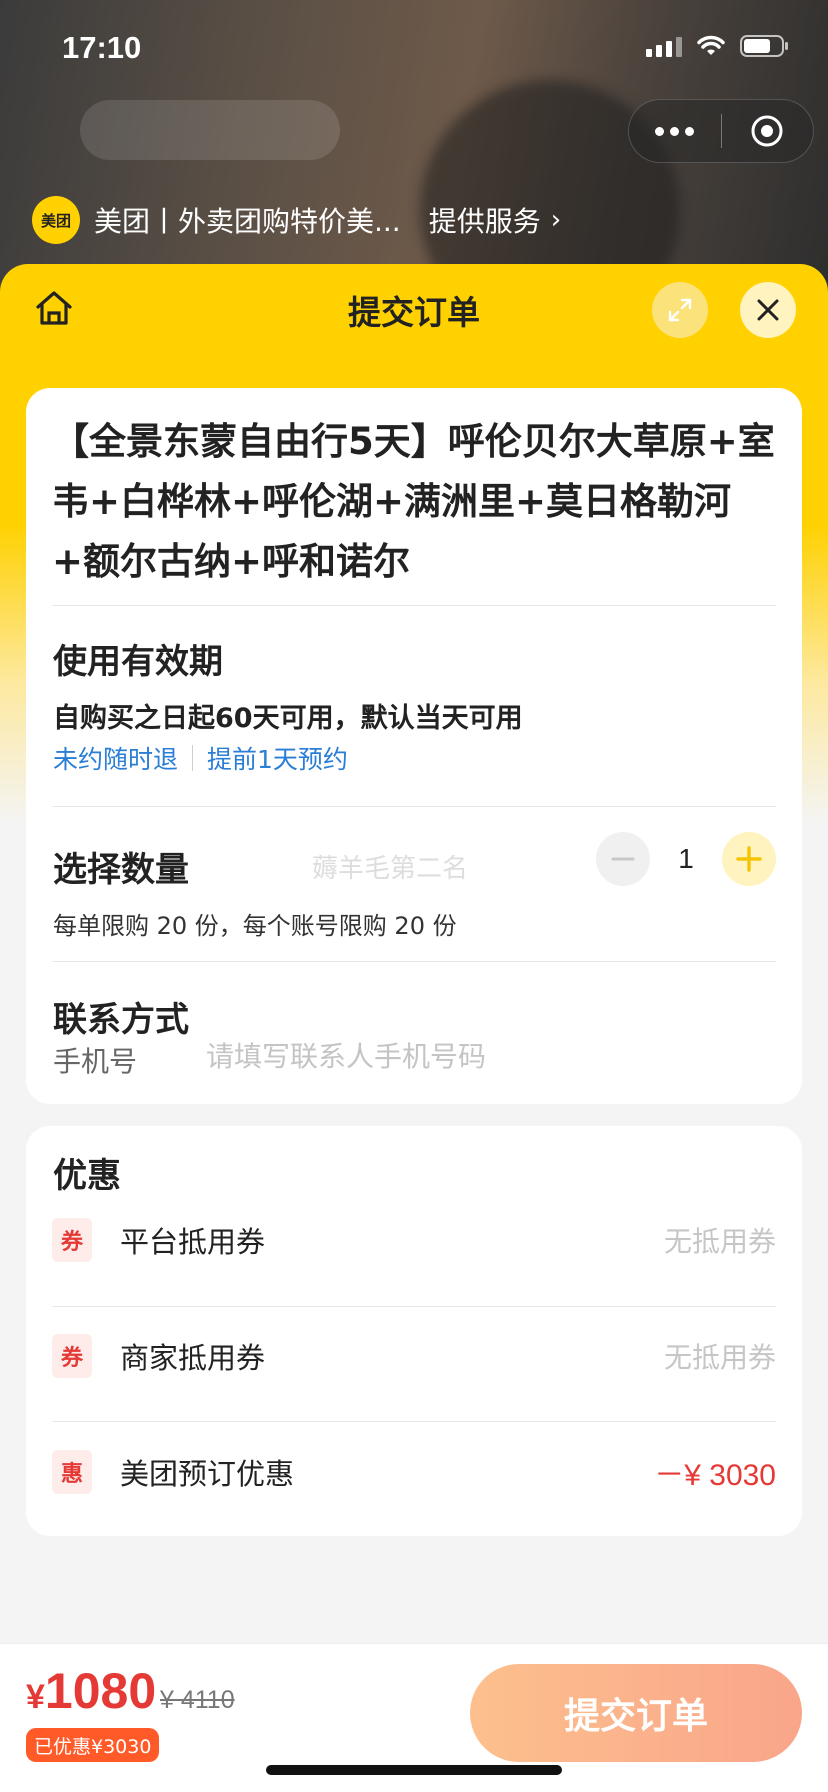  What do you see at coordinates (95, 1061) in the screenshot?
I see `phone-label: 手机号` at bounding box center [95, 1061].